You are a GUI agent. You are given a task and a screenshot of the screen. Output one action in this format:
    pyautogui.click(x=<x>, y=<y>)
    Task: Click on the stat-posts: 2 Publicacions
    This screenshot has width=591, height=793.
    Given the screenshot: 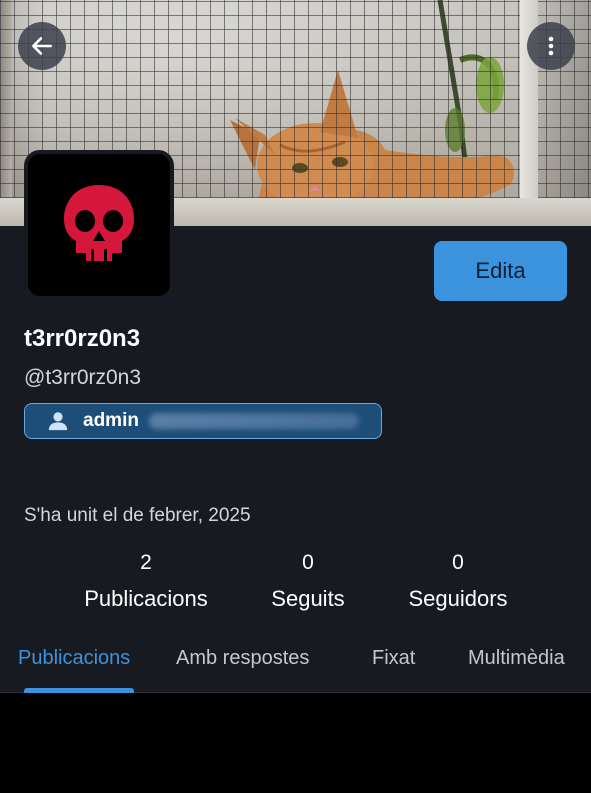 What is the action you would take?
    pyautogui.click(x=146, y=580)
    